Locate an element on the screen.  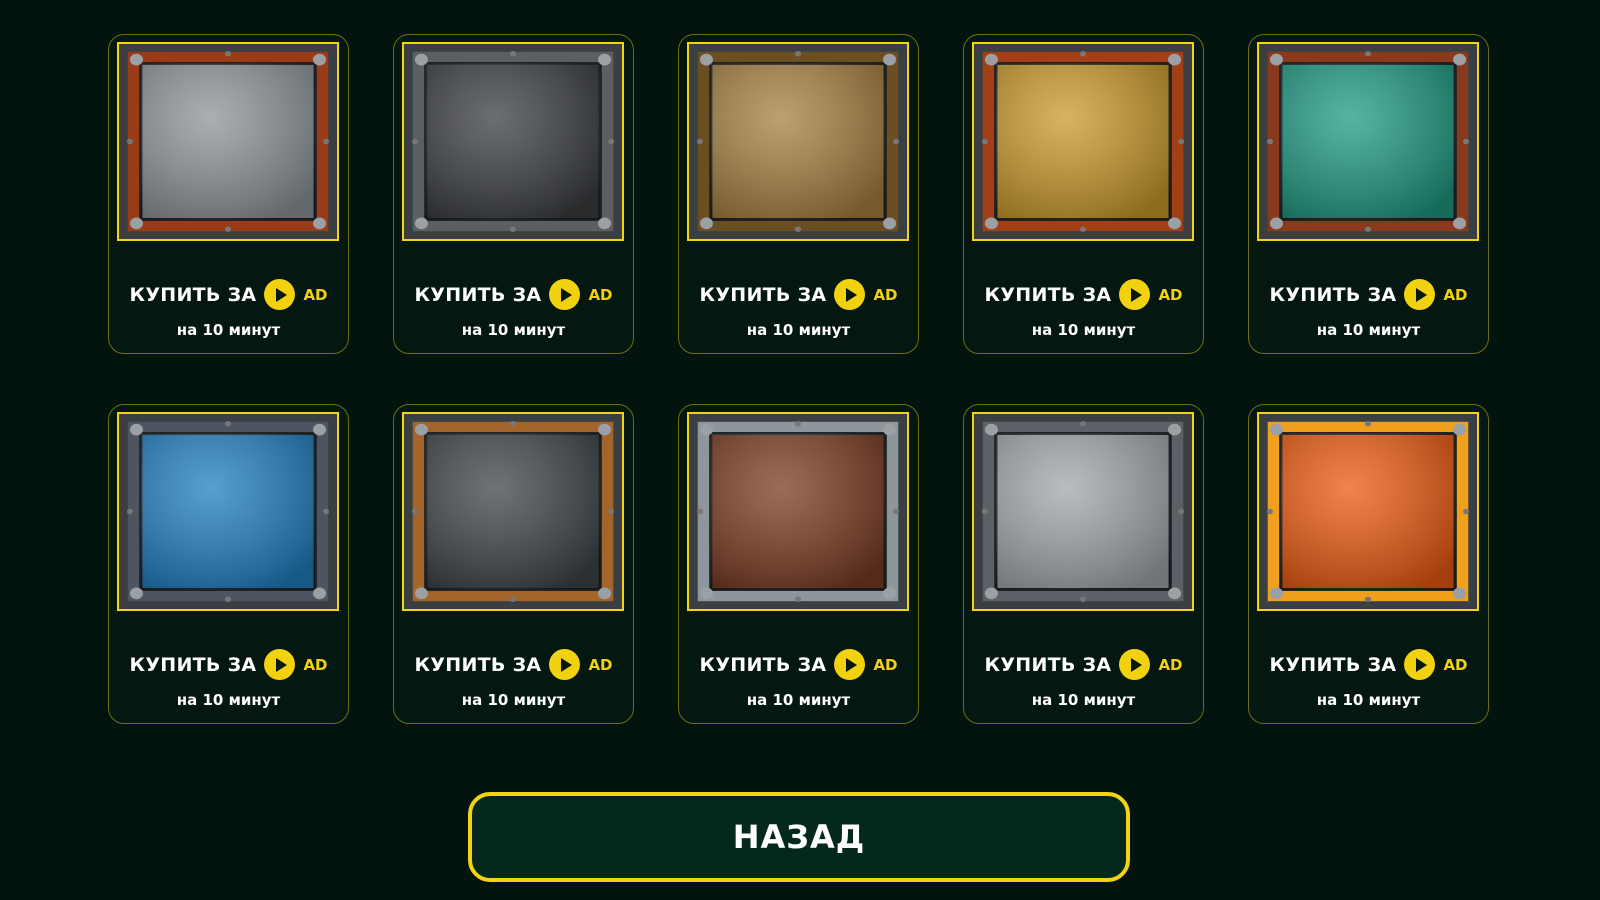
skin-card-gold-plate: КУПИТЬ ЗА AD на 10 минут is located at coordinates (1083, 194).